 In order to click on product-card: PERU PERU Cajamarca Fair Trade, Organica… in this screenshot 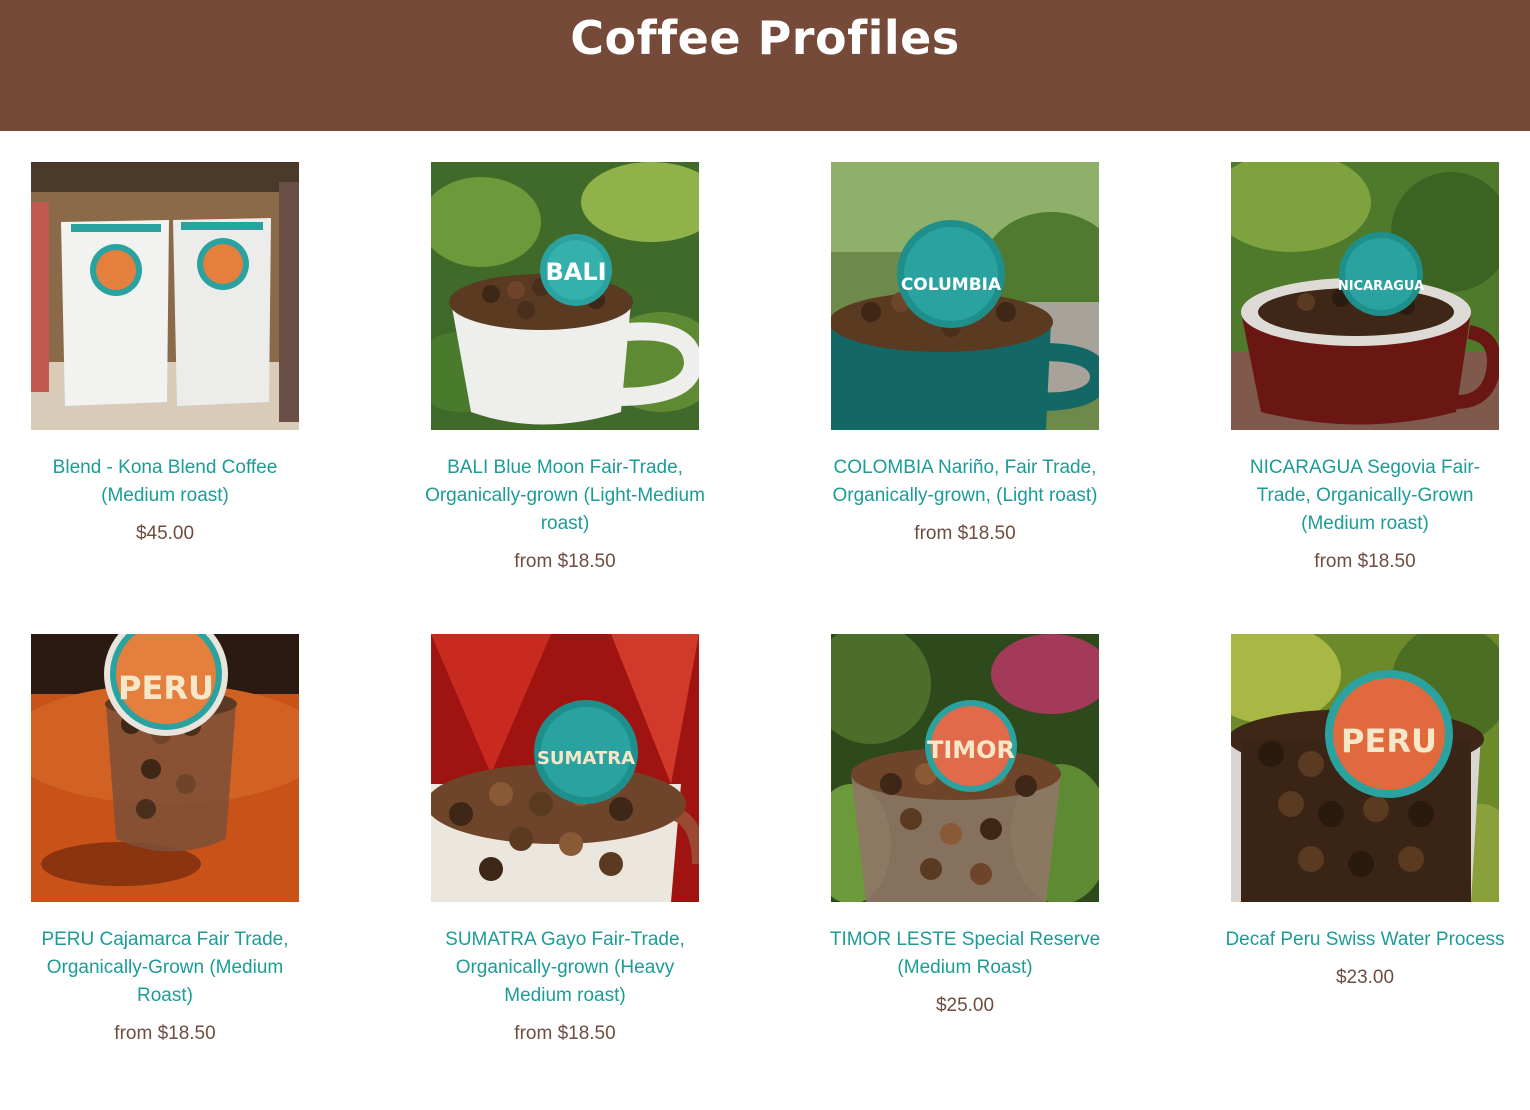, I will do `click(165, 840)`.